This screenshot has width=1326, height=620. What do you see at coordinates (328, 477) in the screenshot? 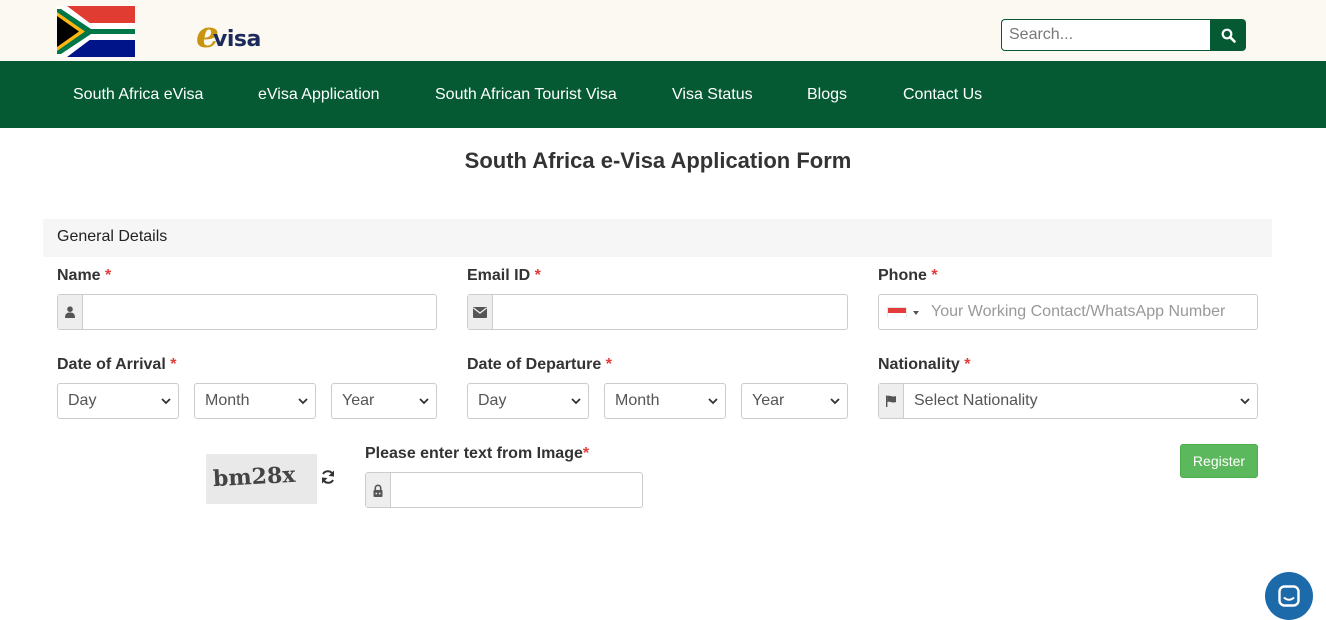
I see `refresh-icon` at bounding box center [328, 477].